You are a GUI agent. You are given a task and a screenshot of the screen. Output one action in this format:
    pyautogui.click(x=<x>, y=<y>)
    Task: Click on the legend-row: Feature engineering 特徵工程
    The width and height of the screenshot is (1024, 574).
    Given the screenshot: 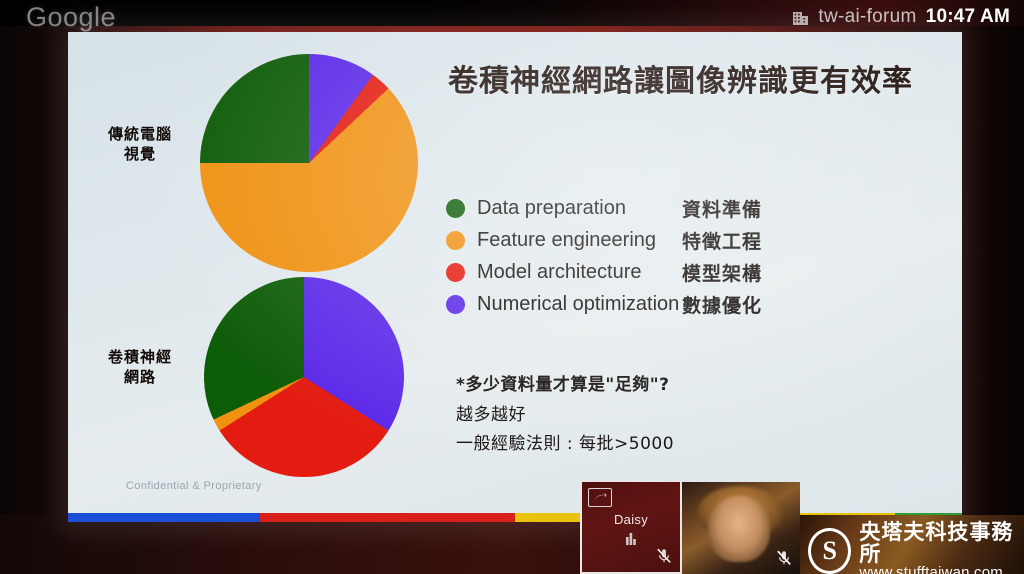 What is the action you would take?
    pyautogui.click(x=604, y=240)
    